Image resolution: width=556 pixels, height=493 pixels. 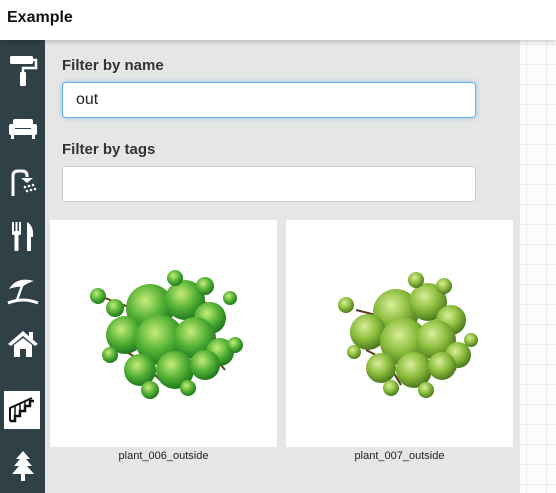 I want to click on sidebar-item-building, so click(x=22, y=344).